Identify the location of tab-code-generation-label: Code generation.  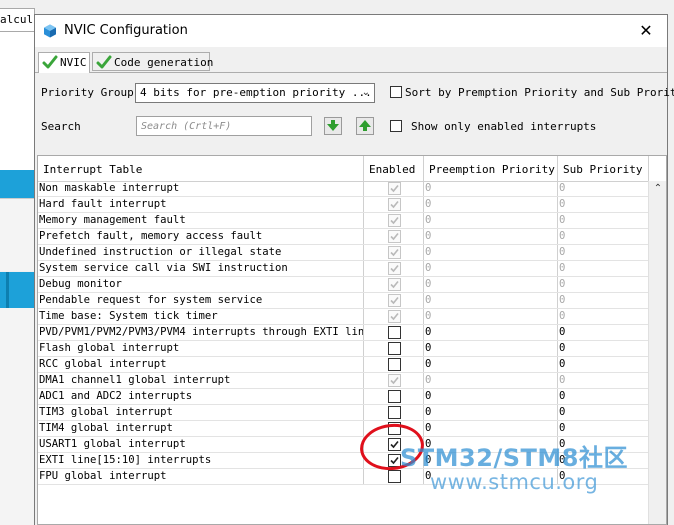
(164, 62).